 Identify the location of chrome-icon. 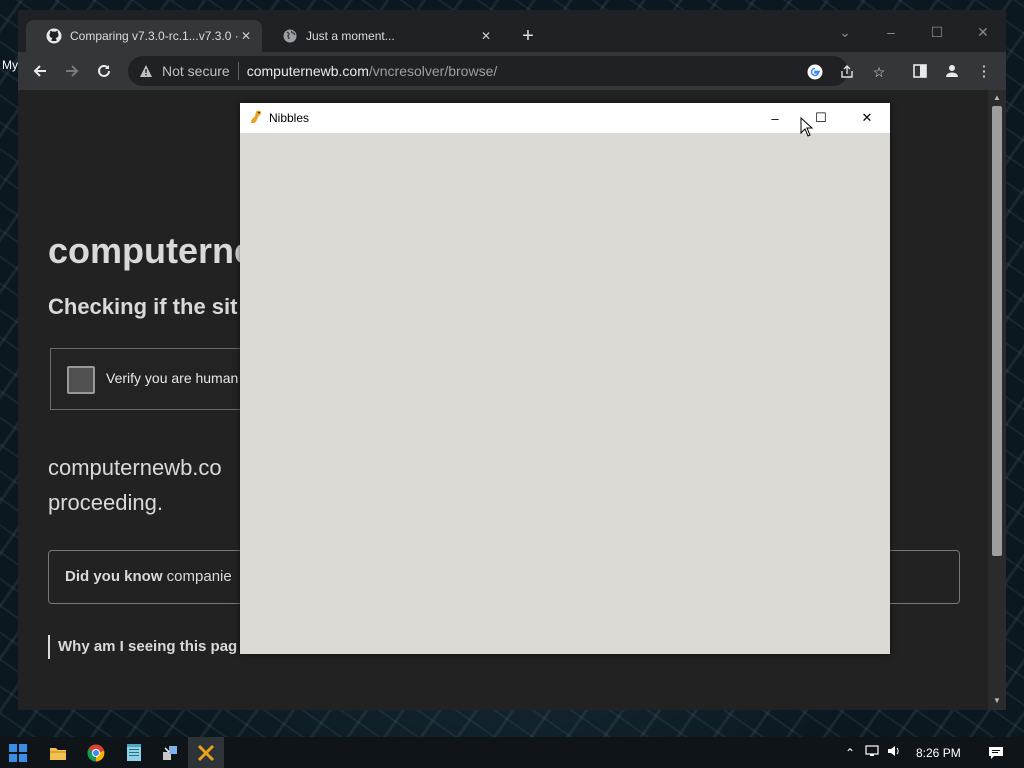
(96, 752).